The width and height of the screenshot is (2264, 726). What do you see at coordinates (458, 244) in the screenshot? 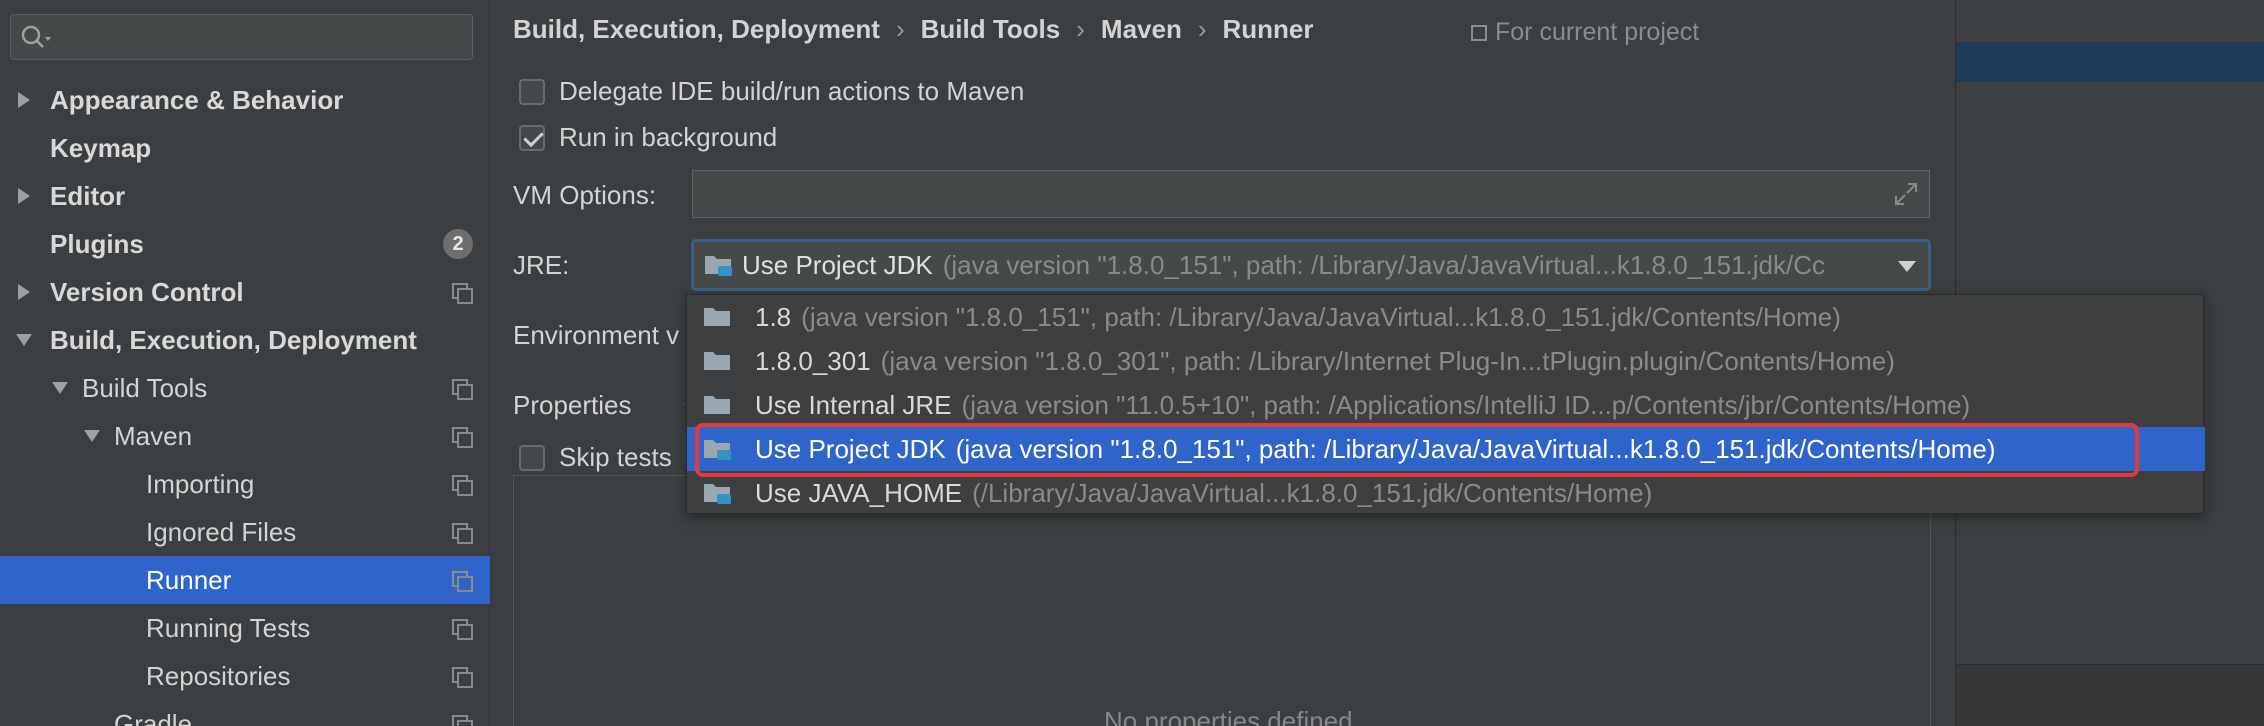
I see `plugins-count-badge: 2` at bounding box center [458, 244].